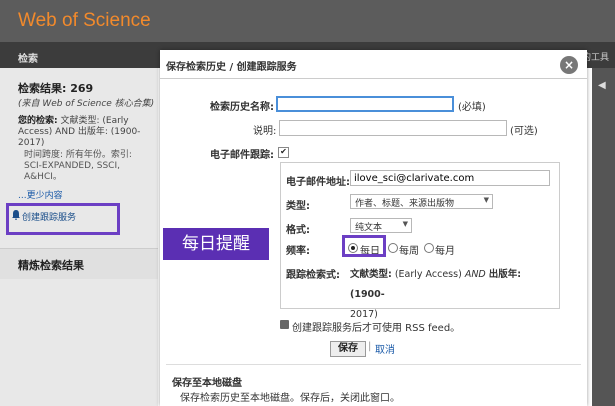  What do you see at coordinates (16, 215) in the screenshot?
I see `bell-icon` at bounding box center [16, 215].